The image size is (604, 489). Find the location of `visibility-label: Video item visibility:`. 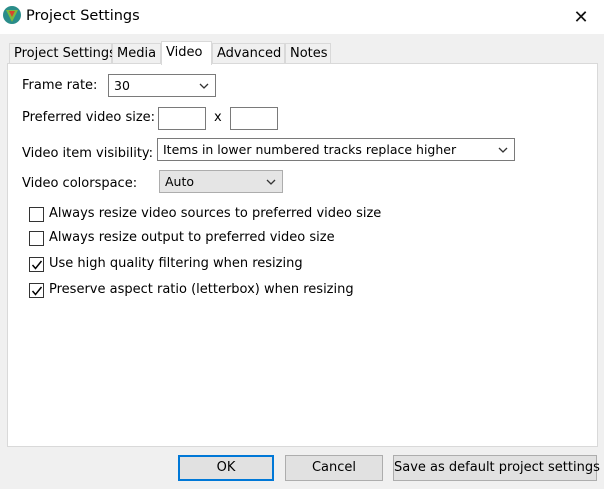

visibility-label: Video item visibility: is located at coordinates (88, 153).